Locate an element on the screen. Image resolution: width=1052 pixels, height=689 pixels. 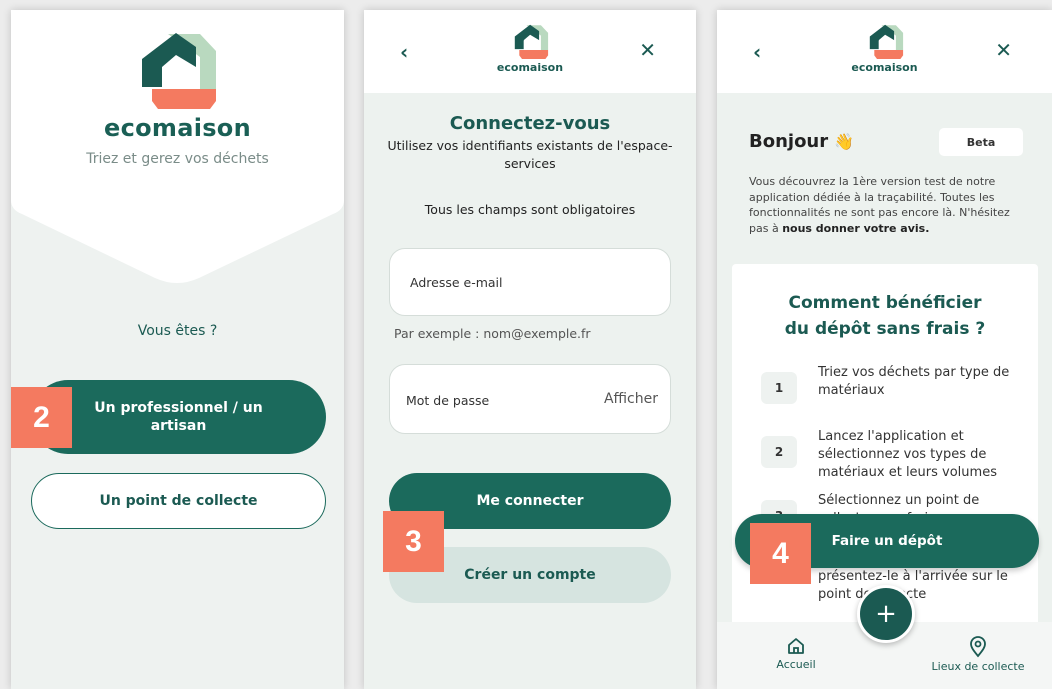
welcome-header: ecomaison Triez et gerez vos déchets is located at coordinates (177, 155).